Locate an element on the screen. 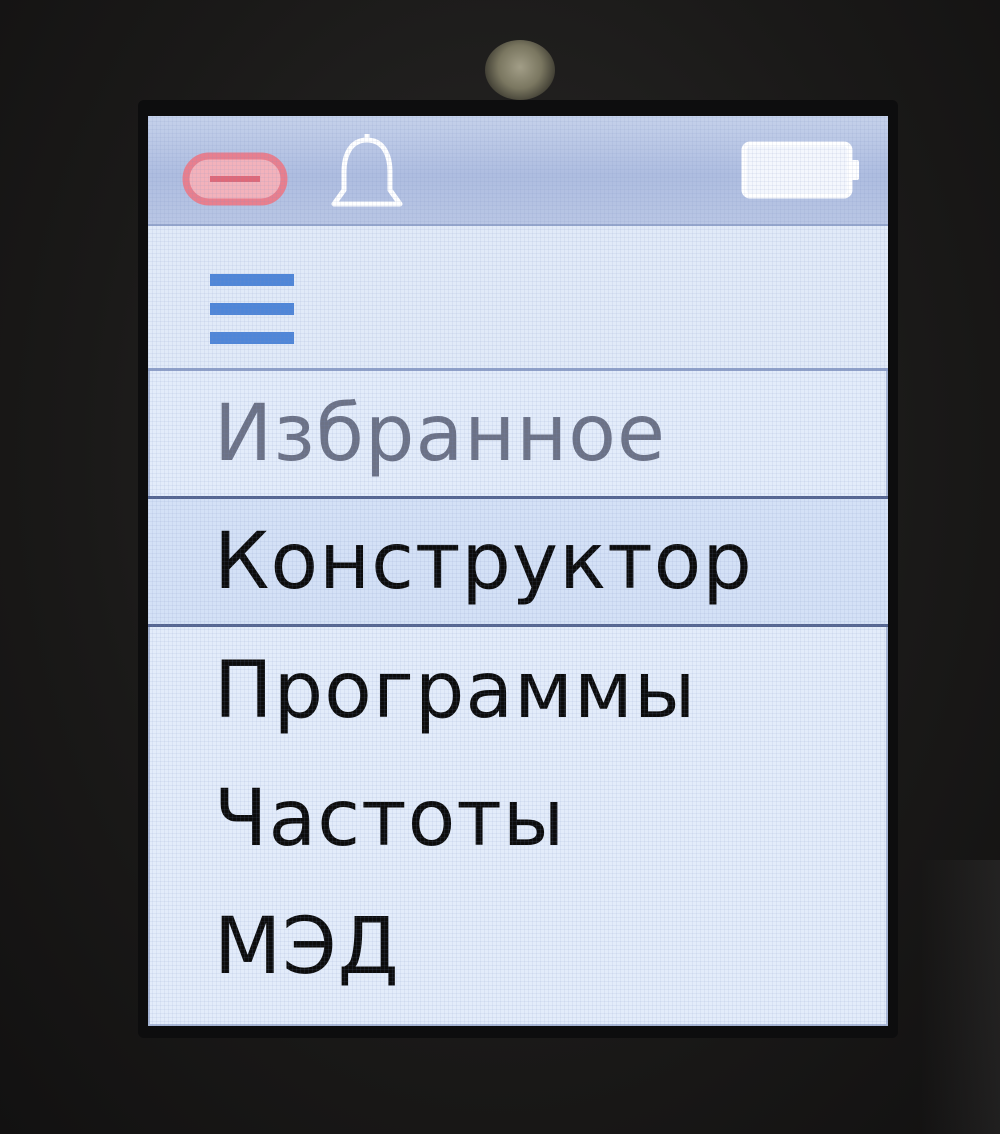 The image size is (1000, 1134). menu-item-favorites: Избранное is located at coordinates (518, 435).